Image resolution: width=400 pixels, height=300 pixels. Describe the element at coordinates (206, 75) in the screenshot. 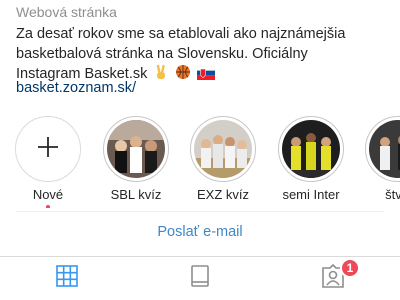

I see `slovakia-flag-icon` at that location.